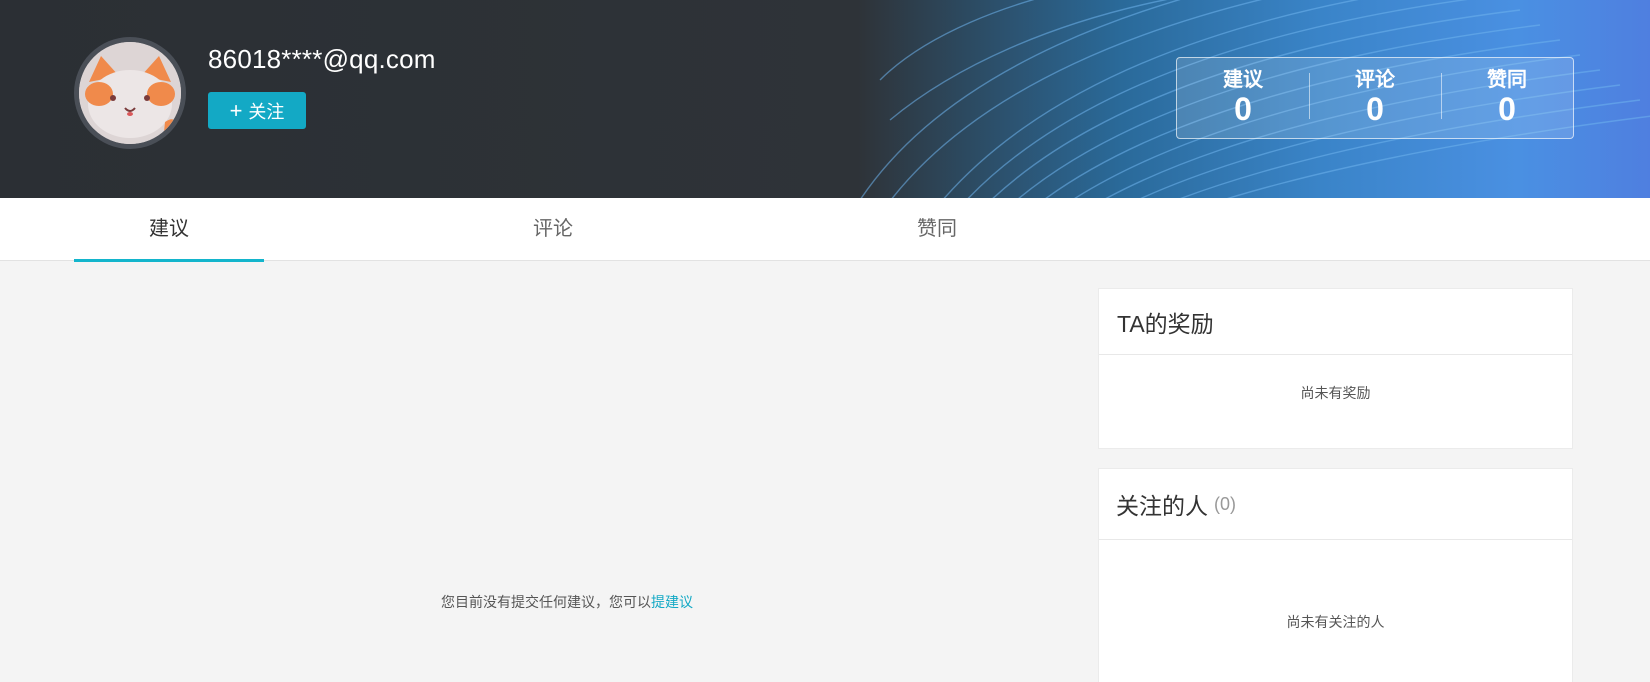 The height and width of the screenshot is (682, 1650). I want to click on rewards-empty-text: 尚未有奖励, so click(1335, 393).